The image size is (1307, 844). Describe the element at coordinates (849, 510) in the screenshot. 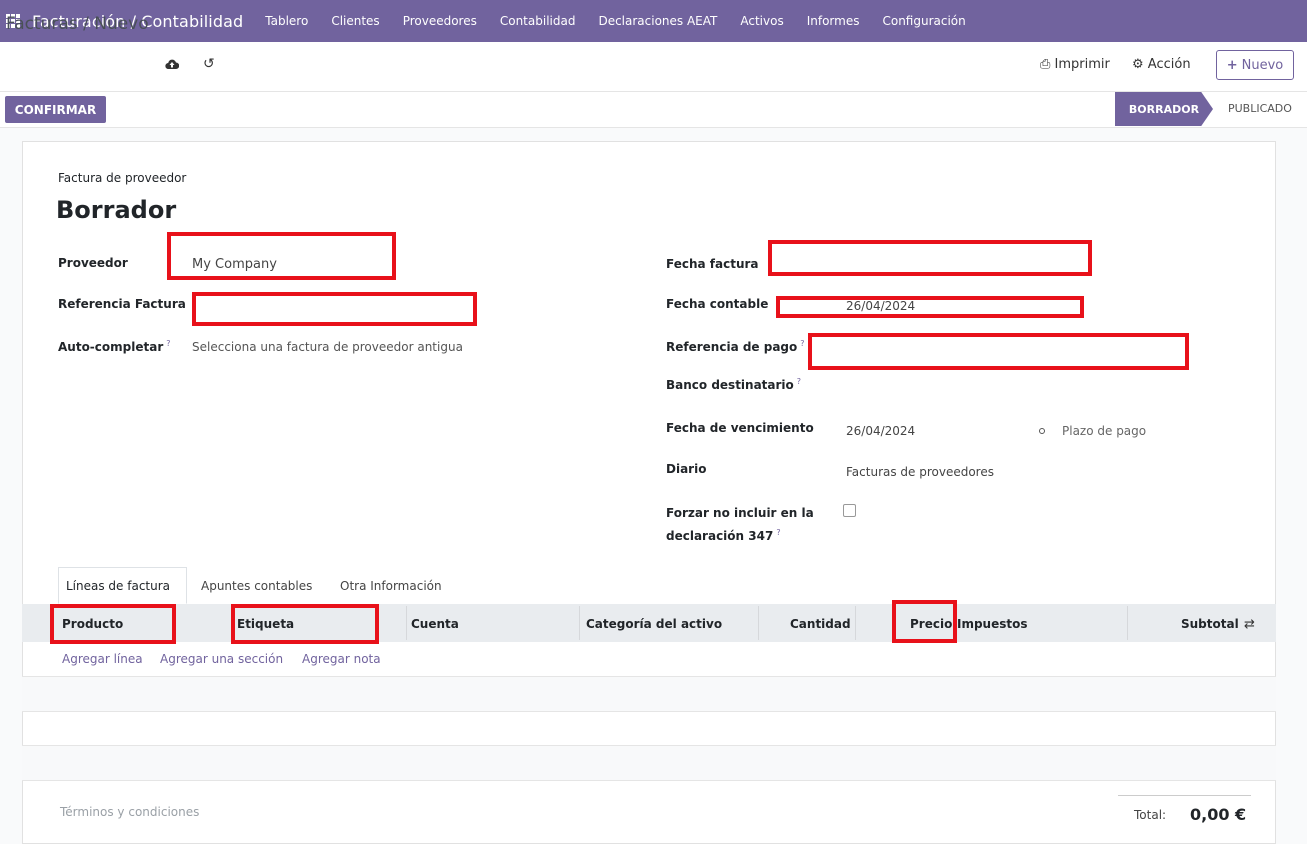

I see `force-347-checkbox` at that location.